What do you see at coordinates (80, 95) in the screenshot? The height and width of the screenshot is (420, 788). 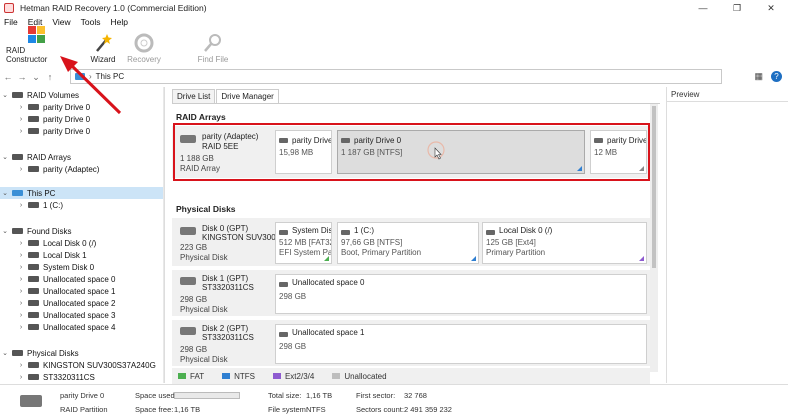 I see `tree-raid-volumes: ⌄ RAID Volumes` at bounding box center [80, 95].